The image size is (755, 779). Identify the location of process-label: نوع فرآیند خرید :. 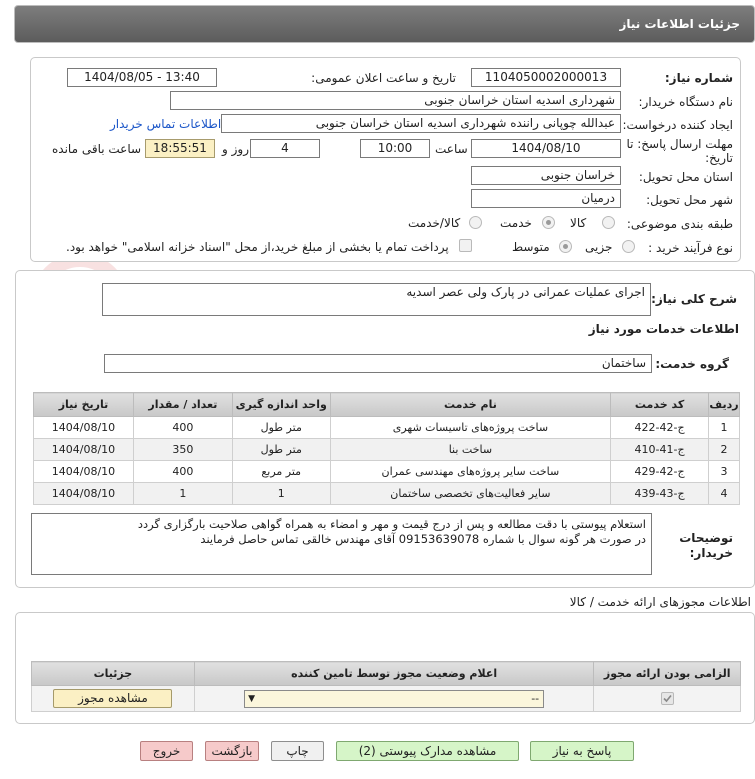
(690, 248).